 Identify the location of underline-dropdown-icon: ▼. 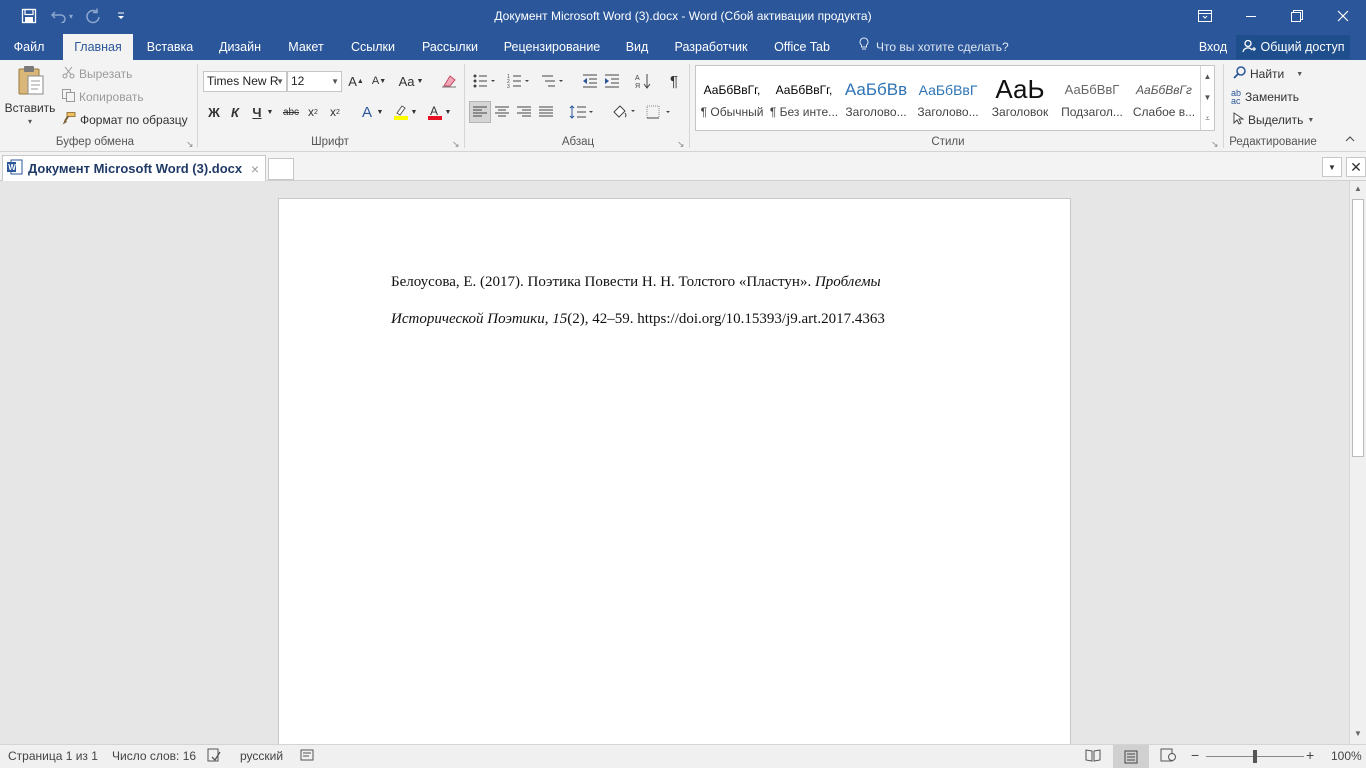
(270, 112).